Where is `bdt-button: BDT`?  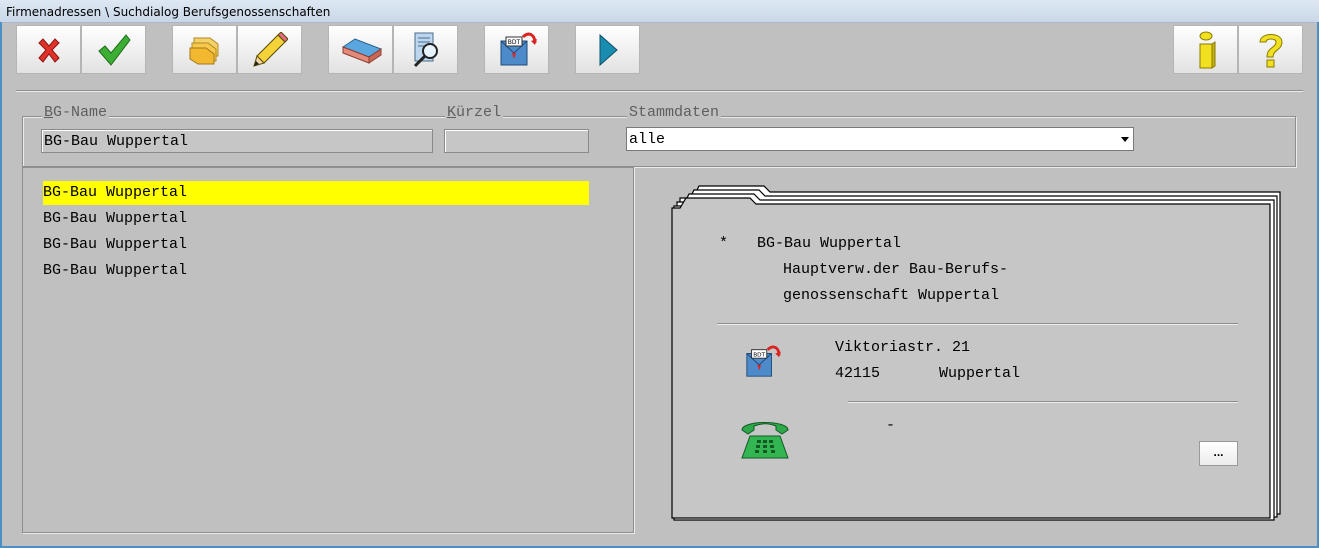
bdt-button: BDT is located at coordinates (516, 49).